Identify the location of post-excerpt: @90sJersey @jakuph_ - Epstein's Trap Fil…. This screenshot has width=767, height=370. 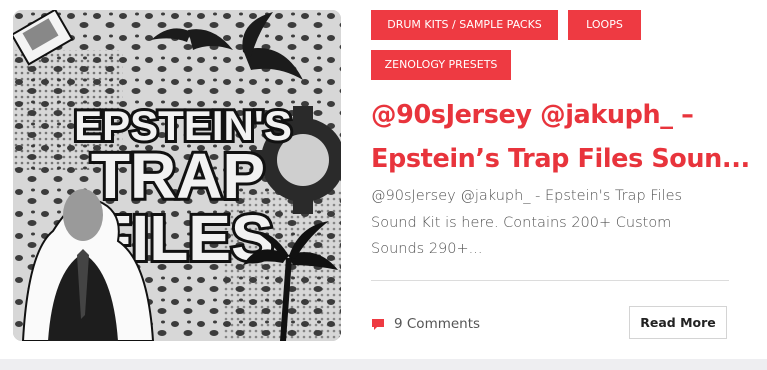
(551, 223).